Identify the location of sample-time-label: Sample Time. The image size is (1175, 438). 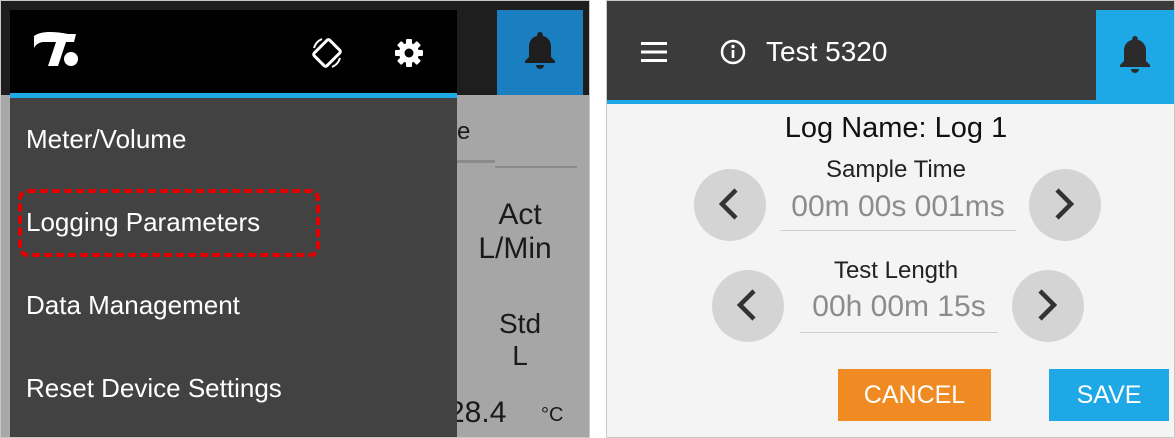
(896, 169).